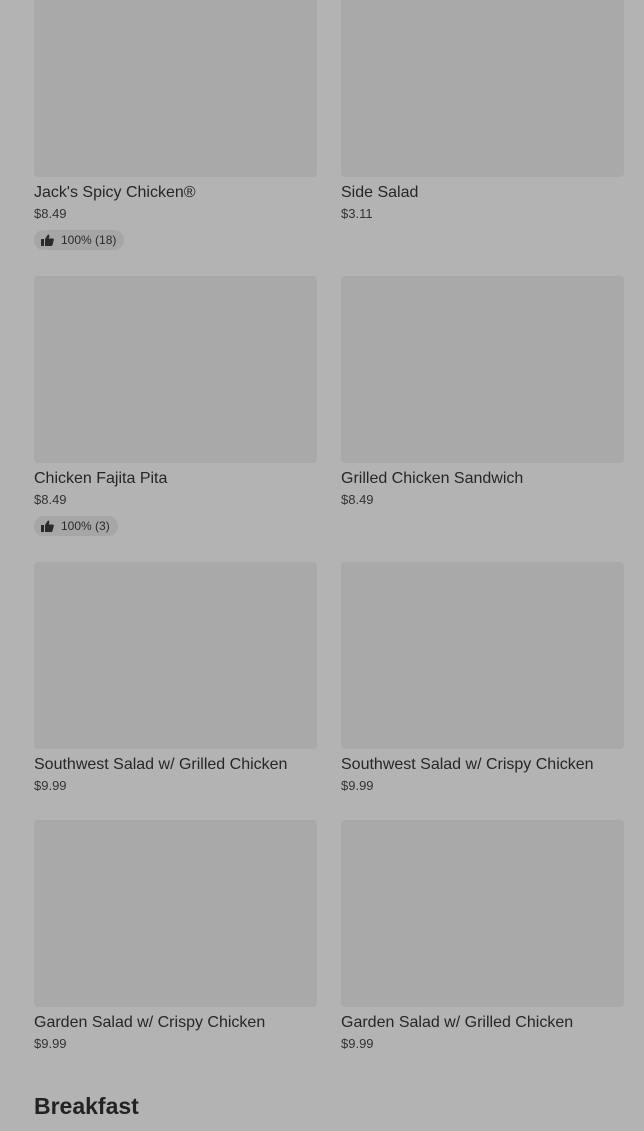 Image resolution: width=644 pixels, height=1131 pixels. I want to click on menu-item-name: Southwest Salad w/ Crispy Chicken, so click(467, 764).